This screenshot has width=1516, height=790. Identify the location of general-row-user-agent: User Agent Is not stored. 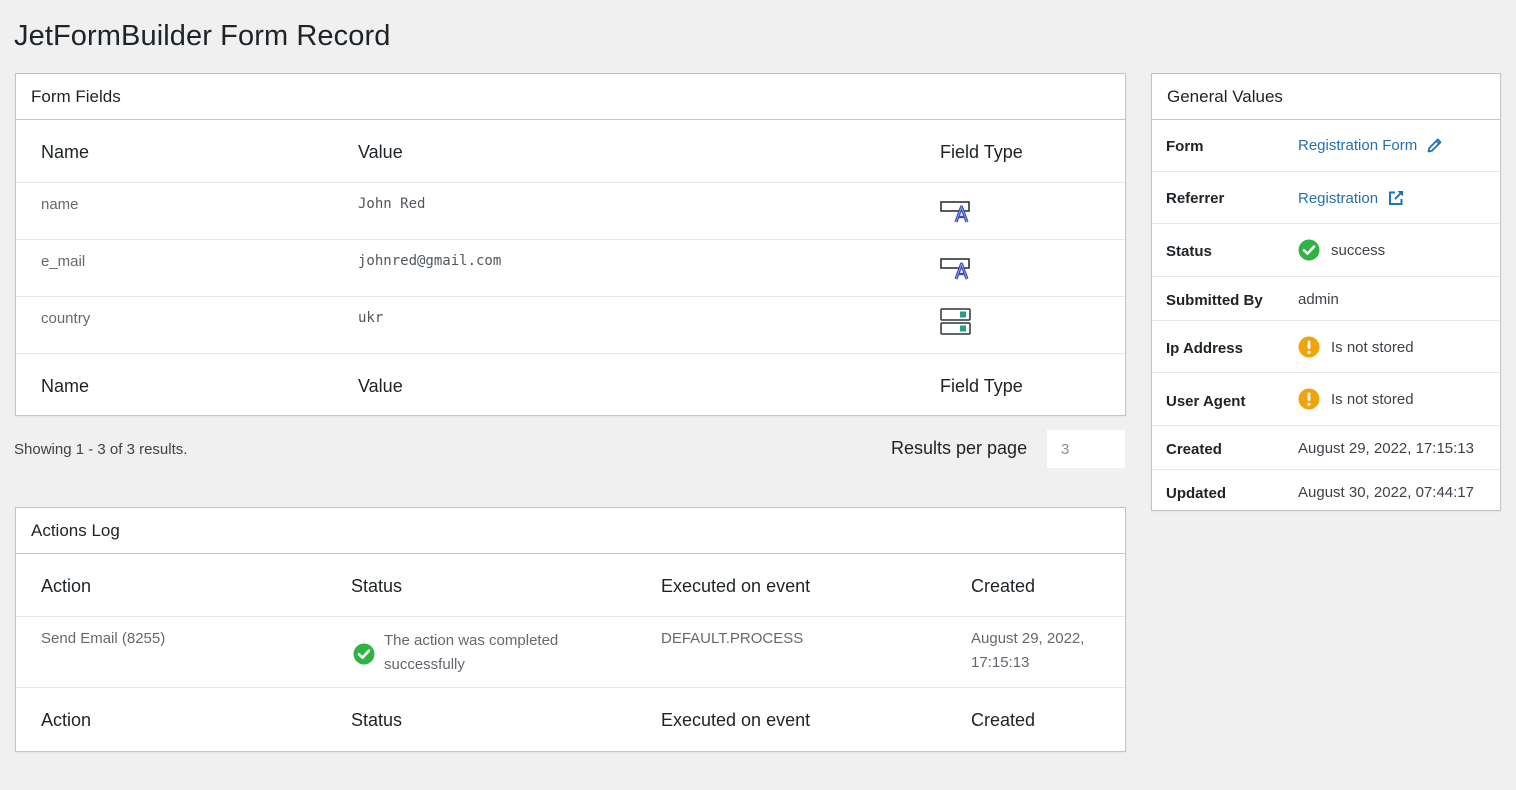
(1326, 399).